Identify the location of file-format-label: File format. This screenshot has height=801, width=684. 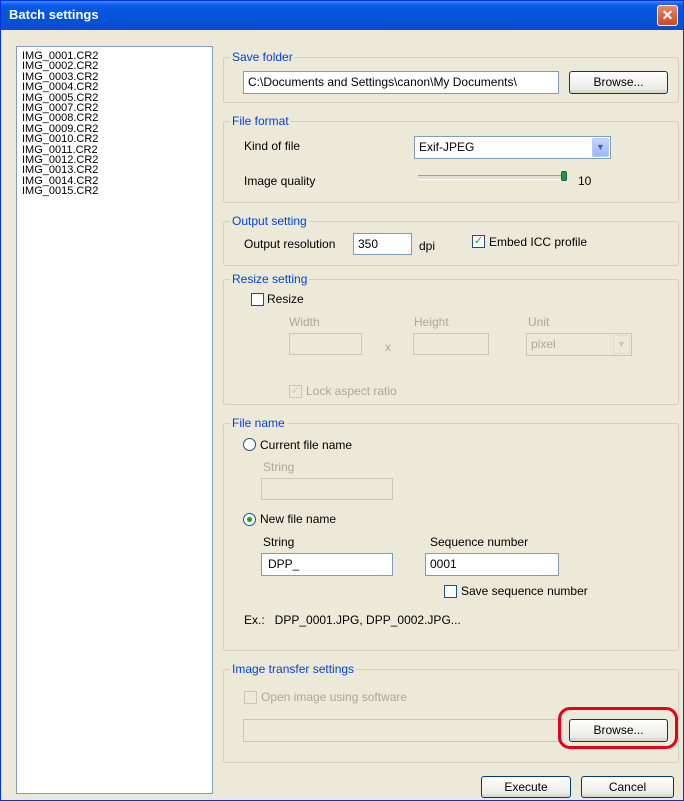
(260, 121).